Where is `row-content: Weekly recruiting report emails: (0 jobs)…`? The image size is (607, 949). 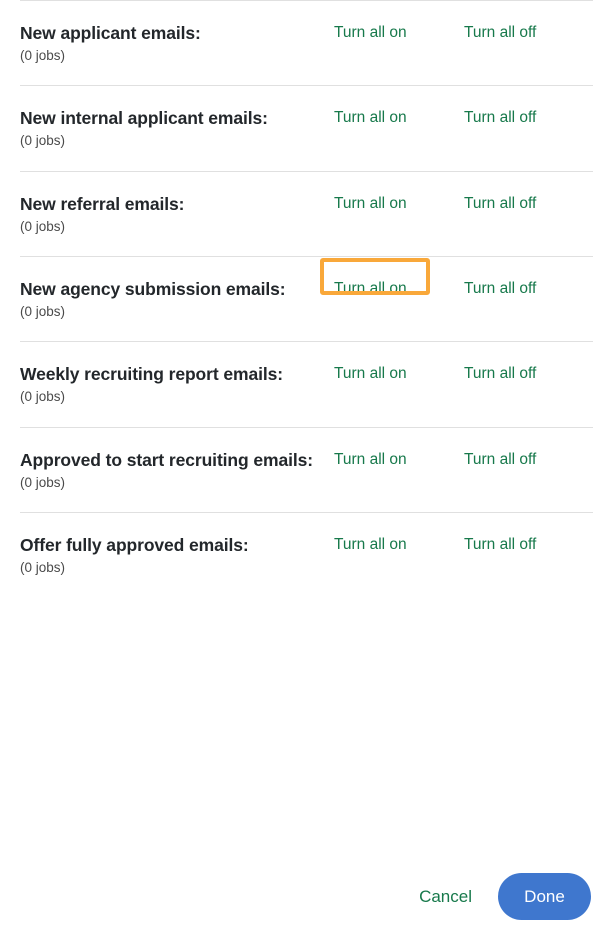 row-content: Weekly recruiting report emails: (0 jobs)… is located at coordinates (306, 384).